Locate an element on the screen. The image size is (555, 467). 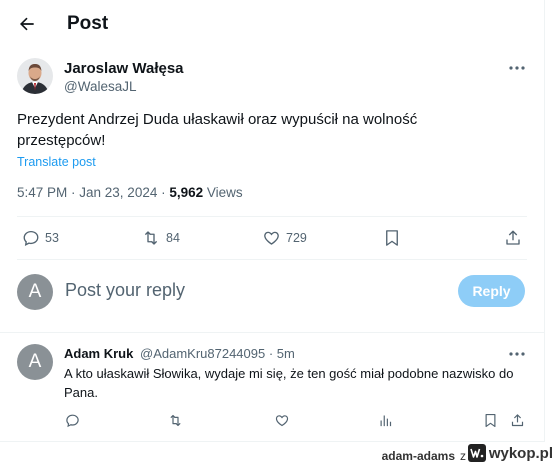
wykop-logo: wykop.pl is located at coordinates (510, 453).